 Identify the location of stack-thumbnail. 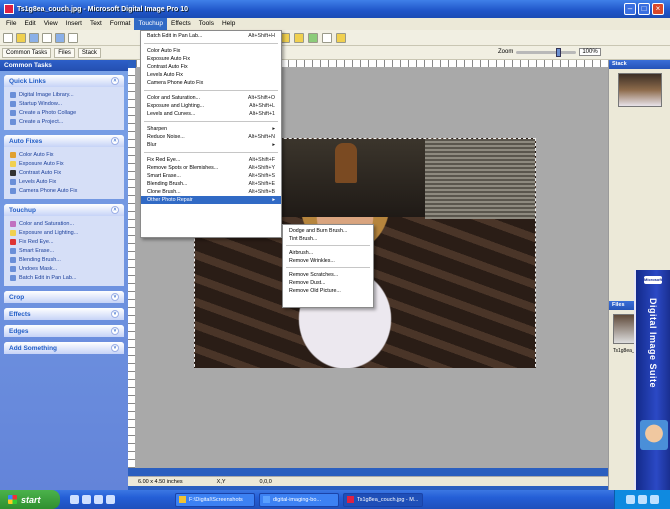
(639, 90).